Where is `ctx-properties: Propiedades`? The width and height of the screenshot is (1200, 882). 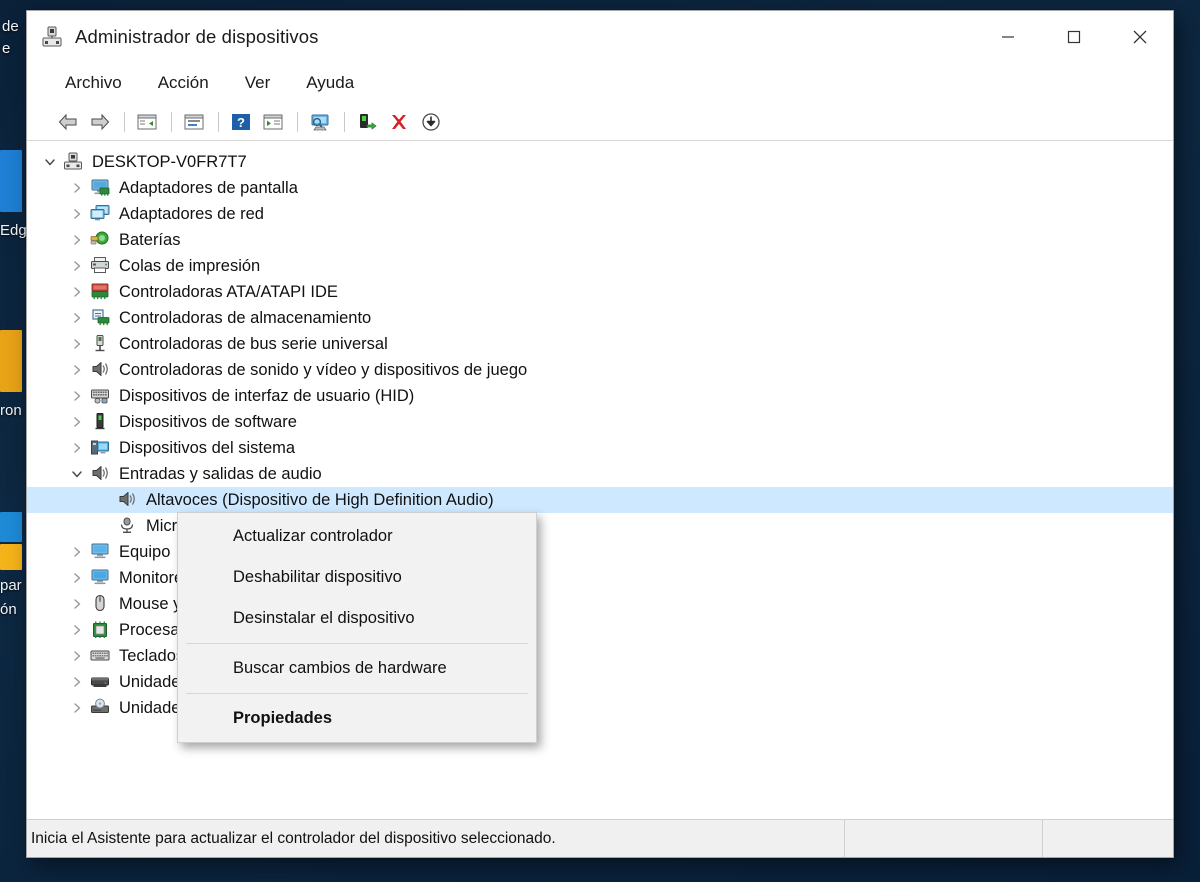
ctx-properties: Propiedades is located at coordinates (357, 718).